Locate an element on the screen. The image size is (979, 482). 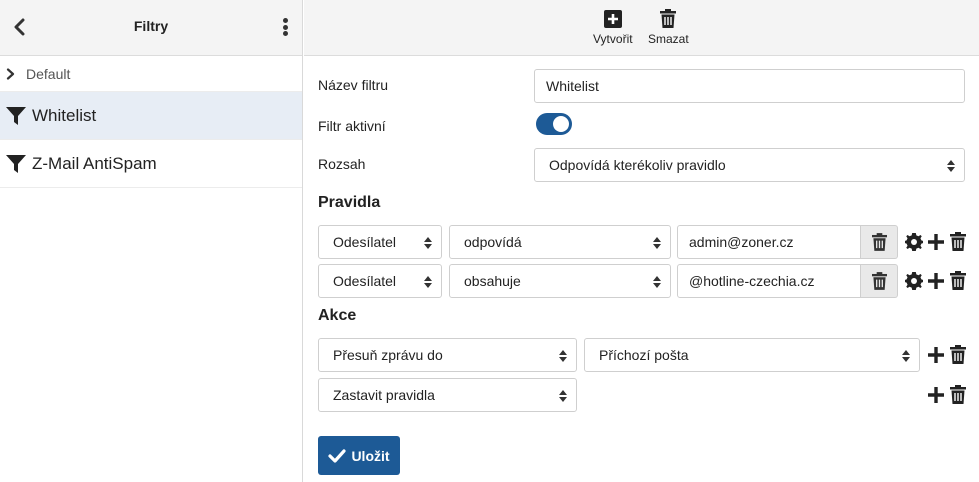
rule-value-input: @hotline-czechia.cz is located at coordinates (769, 281).